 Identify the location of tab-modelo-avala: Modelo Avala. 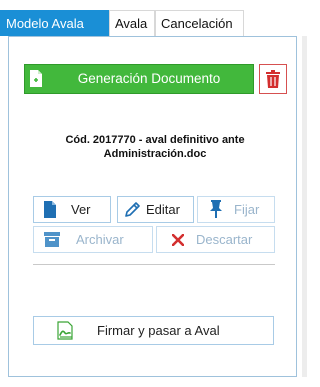
(54, 23).